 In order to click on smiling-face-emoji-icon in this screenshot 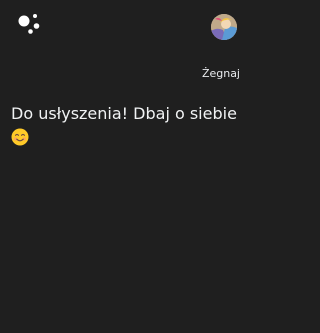, I will do `click(20, 137)`.